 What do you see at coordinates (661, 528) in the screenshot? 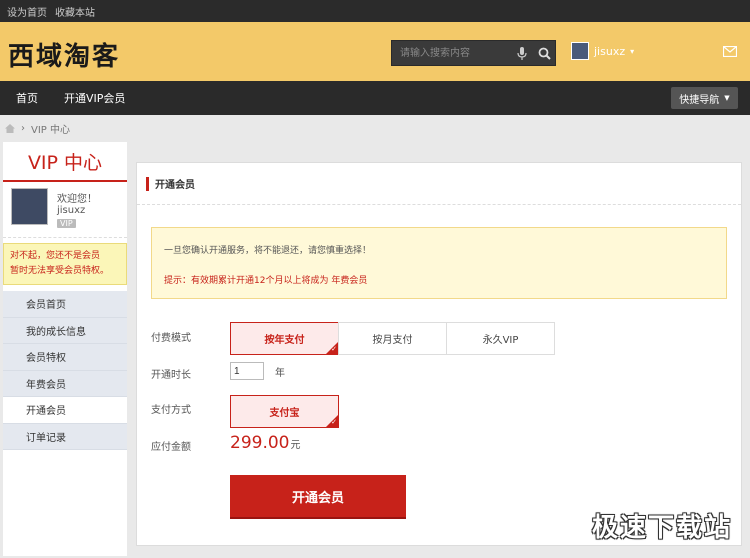
I see `watermark: 极速下载站` at bounding box center [661, 528].